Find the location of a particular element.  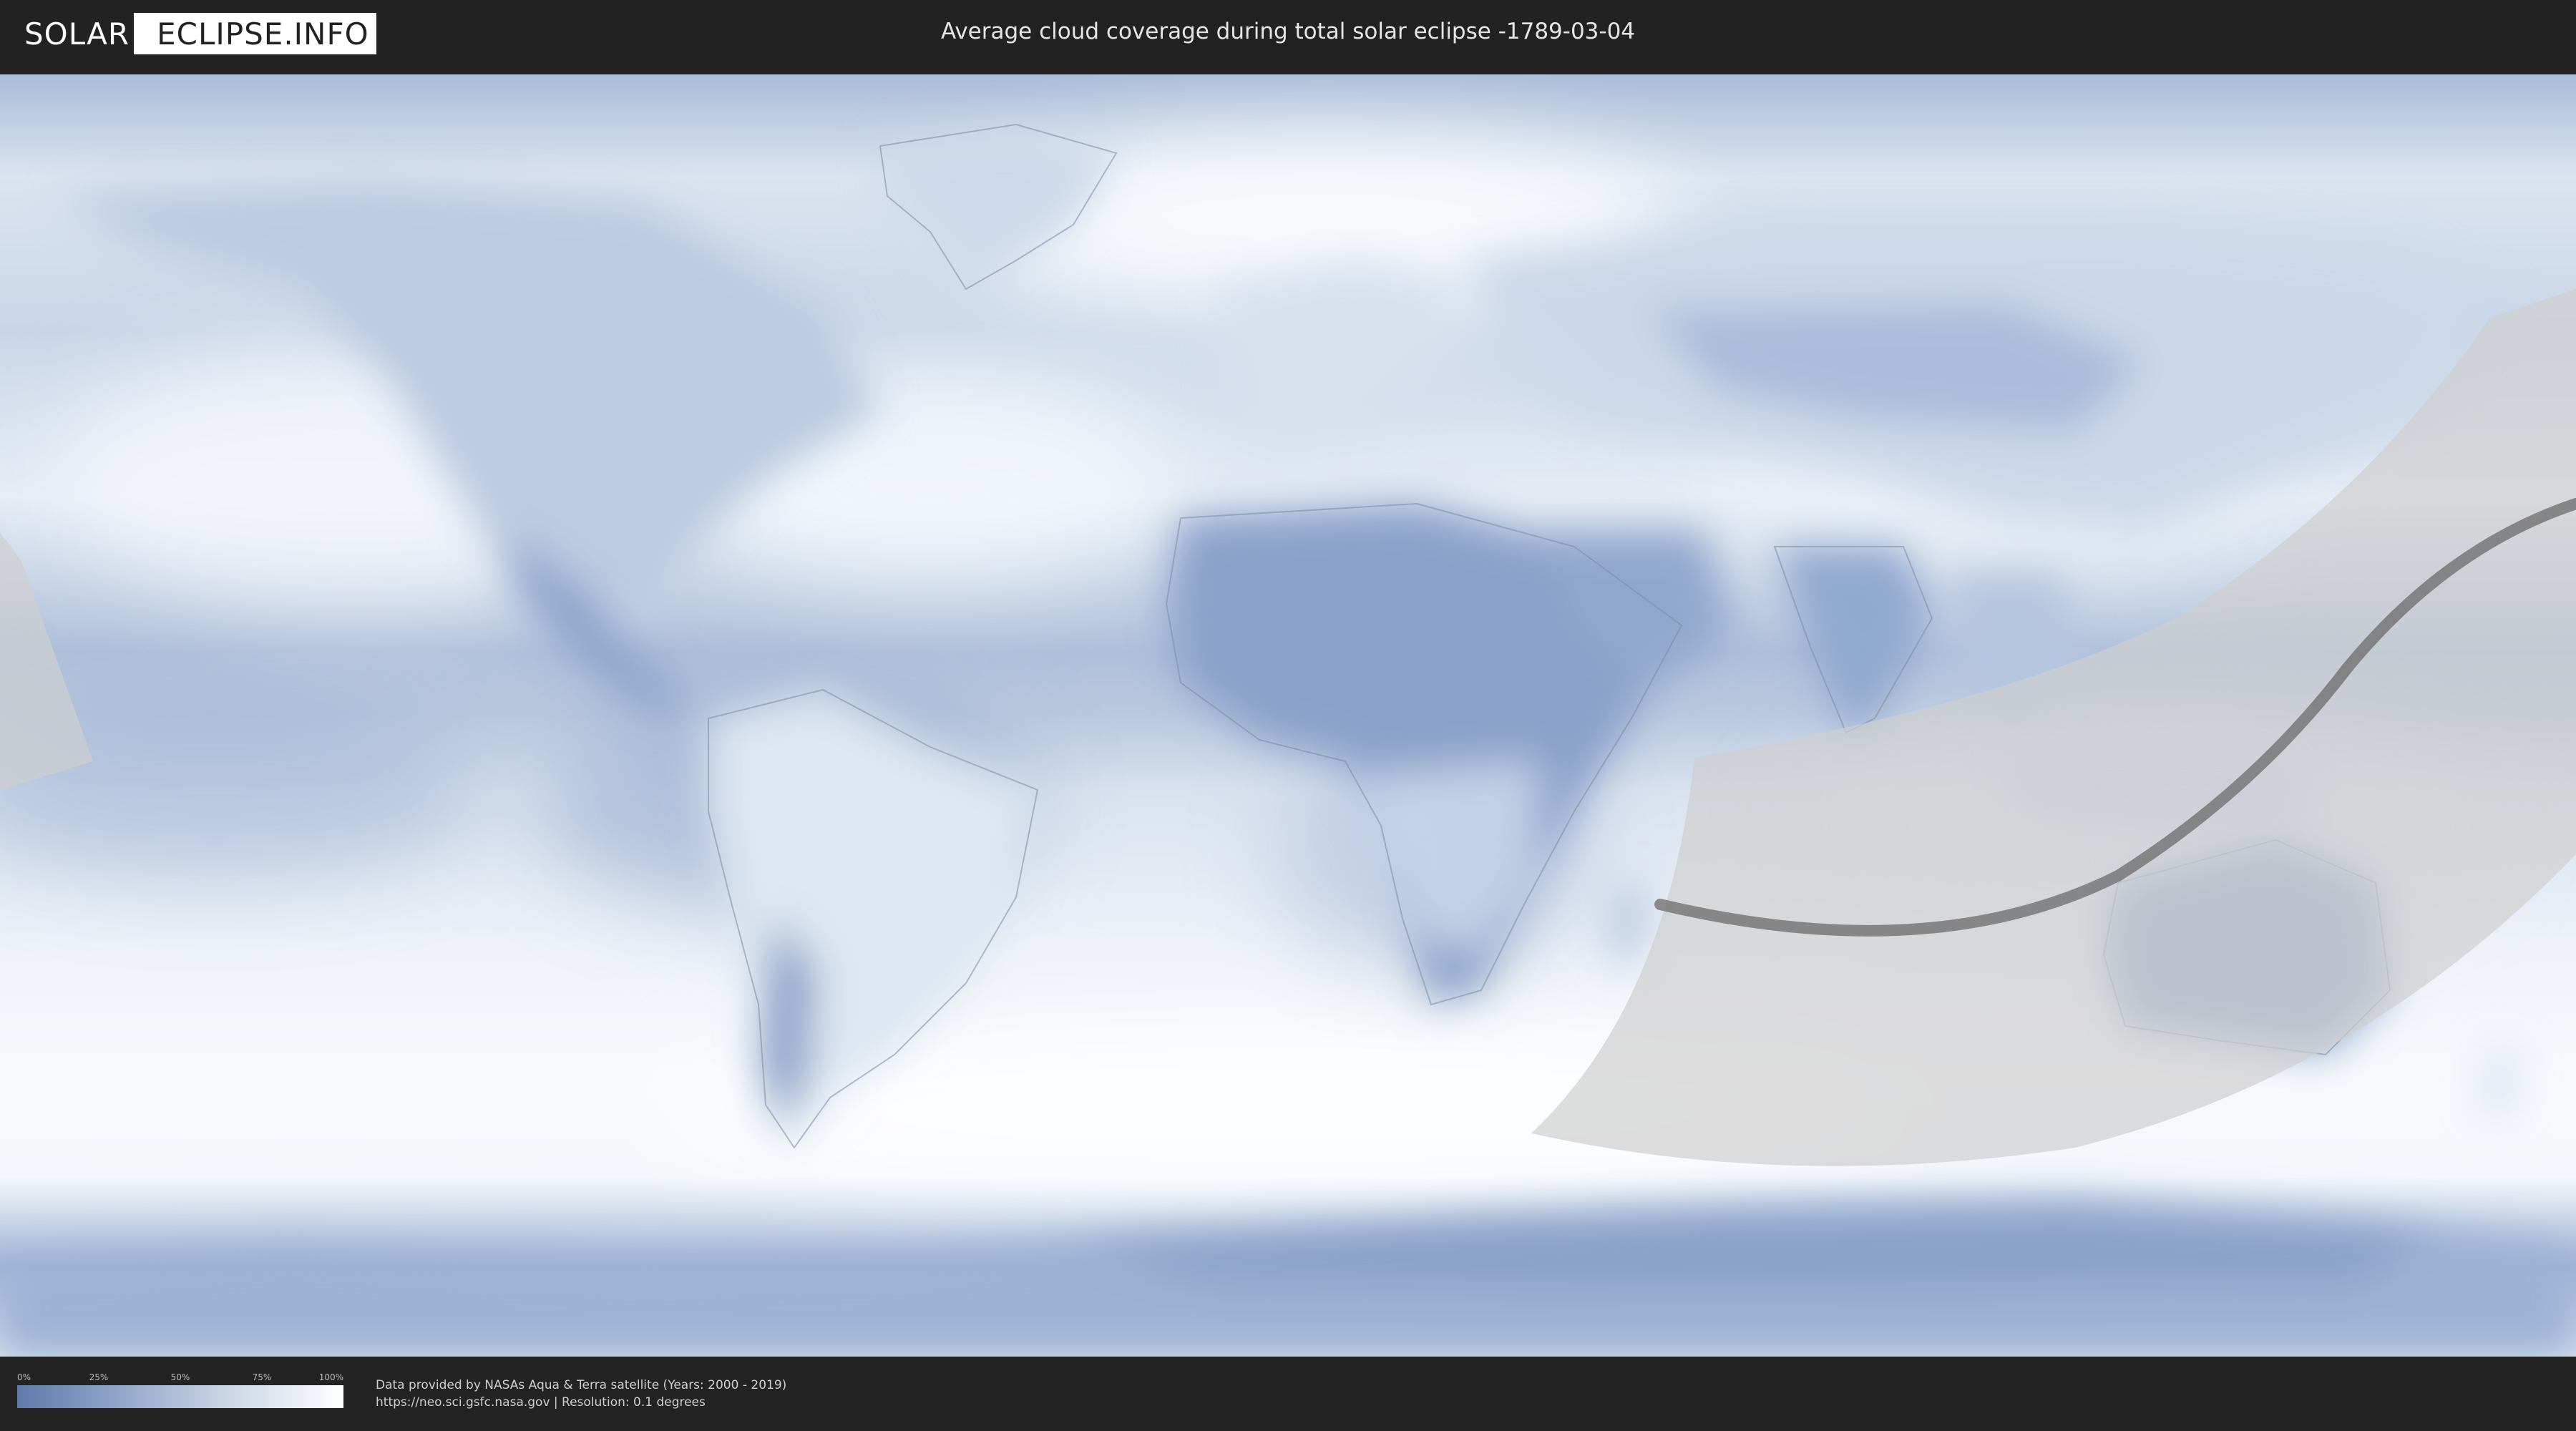

cloud-coverage-legend: 0% 25% 50% 75% 100% is located at coordinates (180, 1390).